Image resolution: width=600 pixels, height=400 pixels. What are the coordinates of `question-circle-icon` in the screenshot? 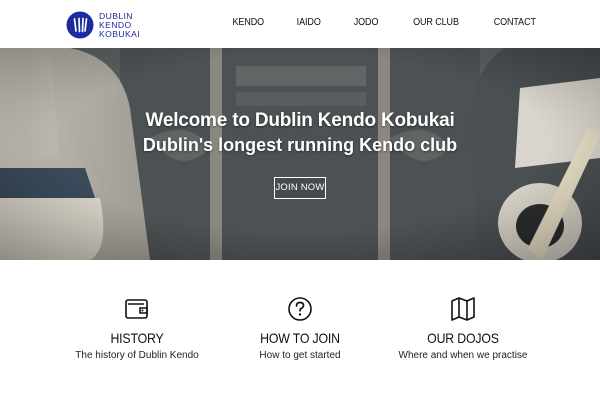 It's located at (300, 309).